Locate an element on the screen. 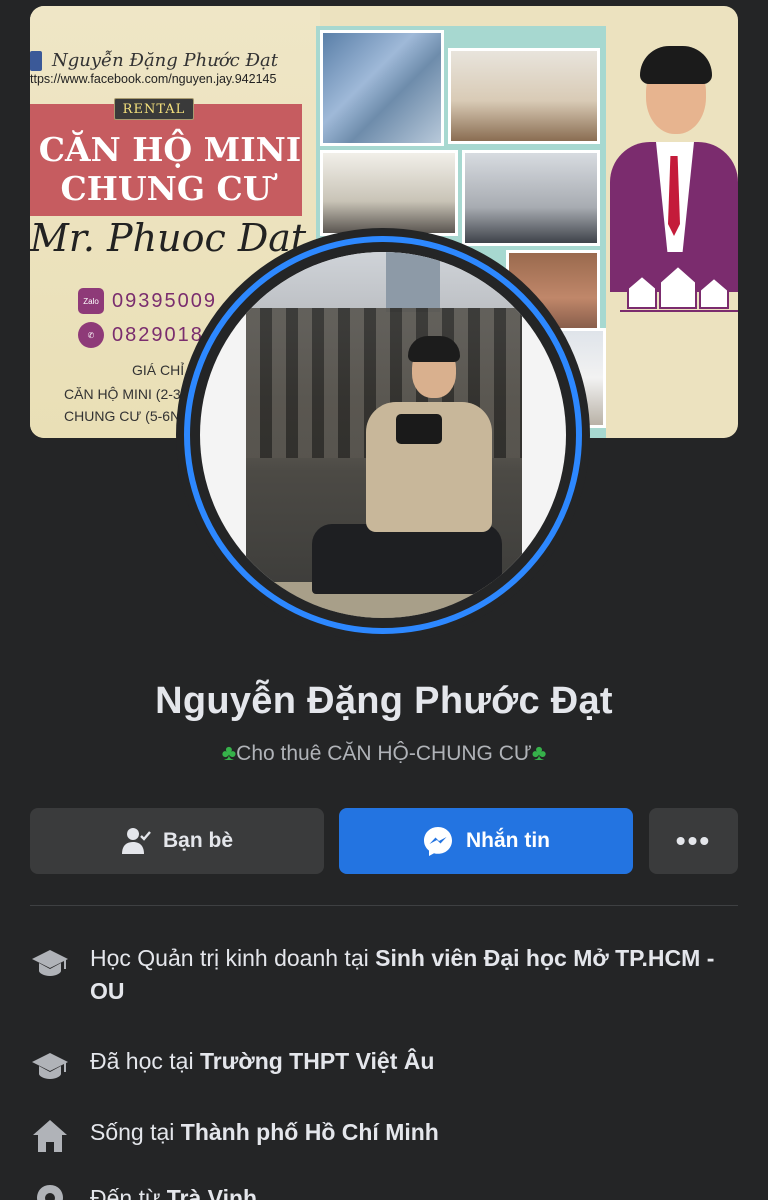  more-options-button: ••• is located at coordinates (693, 841).